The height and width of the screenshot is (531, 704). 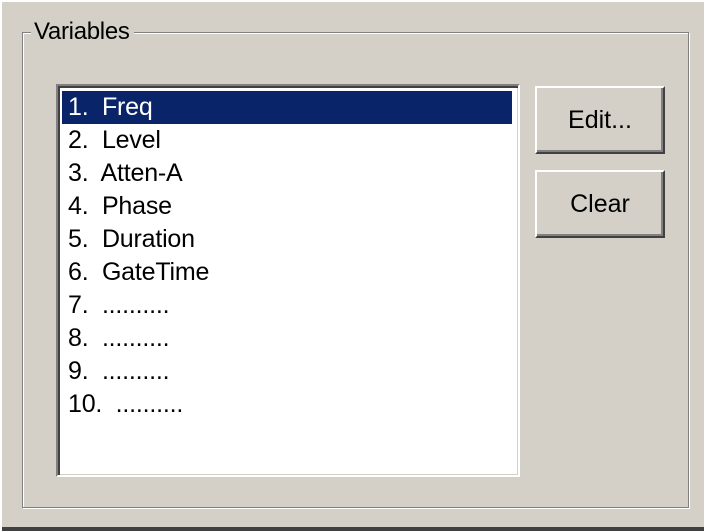 I want to click on list-item-freq: 1. Freq, so click(x=287, y=107).